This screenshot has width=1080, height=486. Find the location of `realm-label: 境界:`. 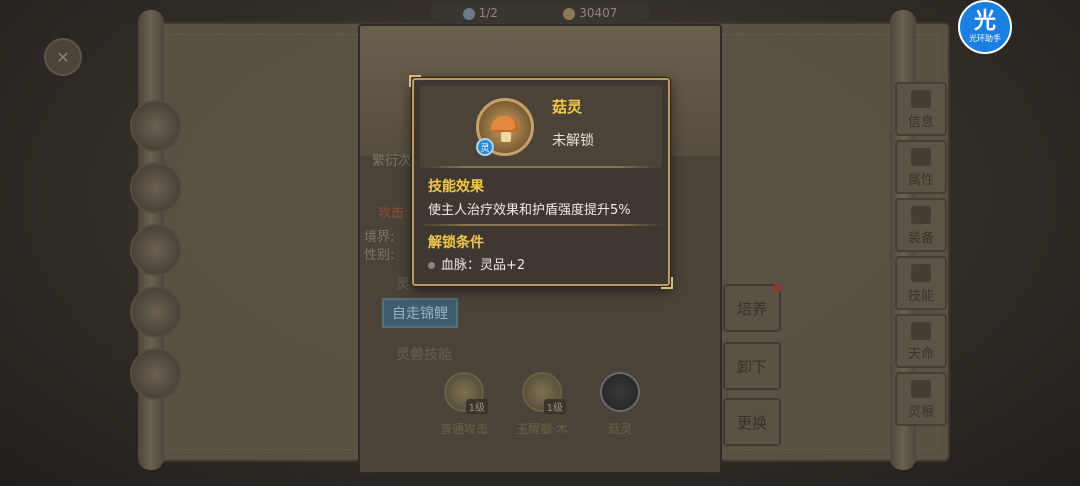

realm-label: 境界: is located at coordinates (379, 237).